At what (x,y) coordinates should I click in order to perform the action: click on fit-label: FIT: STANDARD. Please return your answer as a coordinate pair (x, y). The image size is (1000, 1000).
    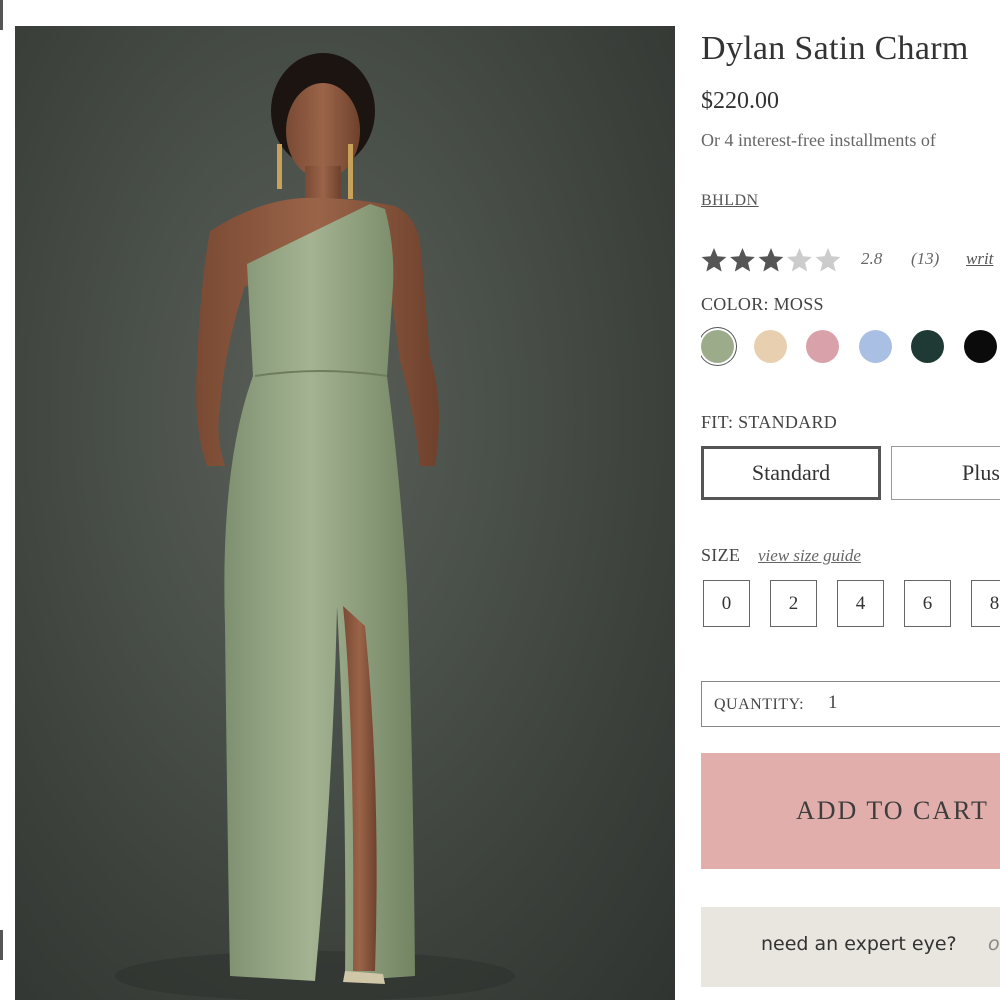
    Looking at the image, I should click on (769, 422).